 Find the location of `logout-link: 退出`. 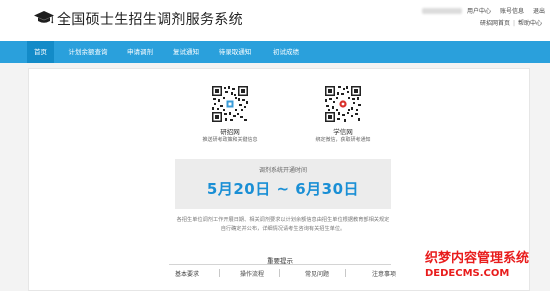

logout-link: 退出 is located at coordinates (539, 10).